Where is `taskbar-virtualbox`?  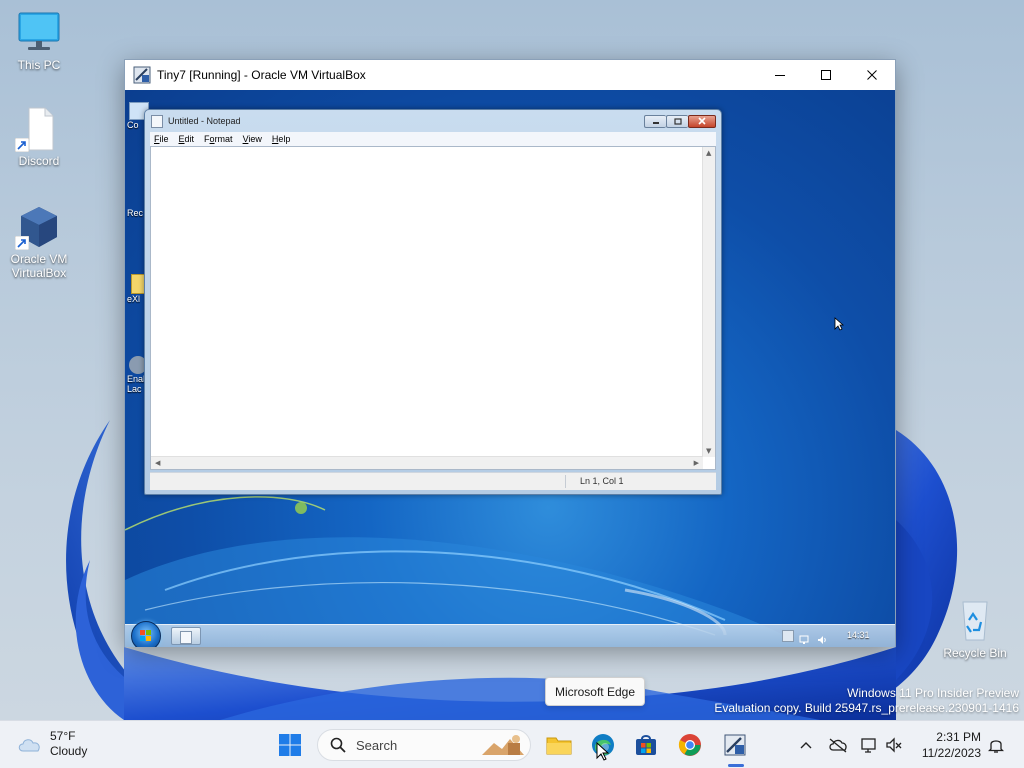 taskbar-virtualbox is located at coordinates (735, 745).